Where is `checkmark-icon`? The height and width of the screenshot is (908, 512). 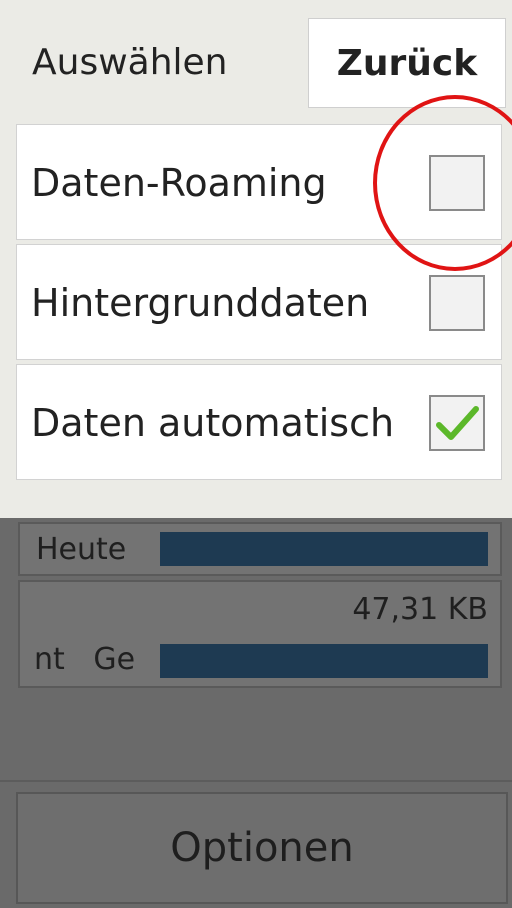
checkmark-icon is located at coordinates (457, 423).